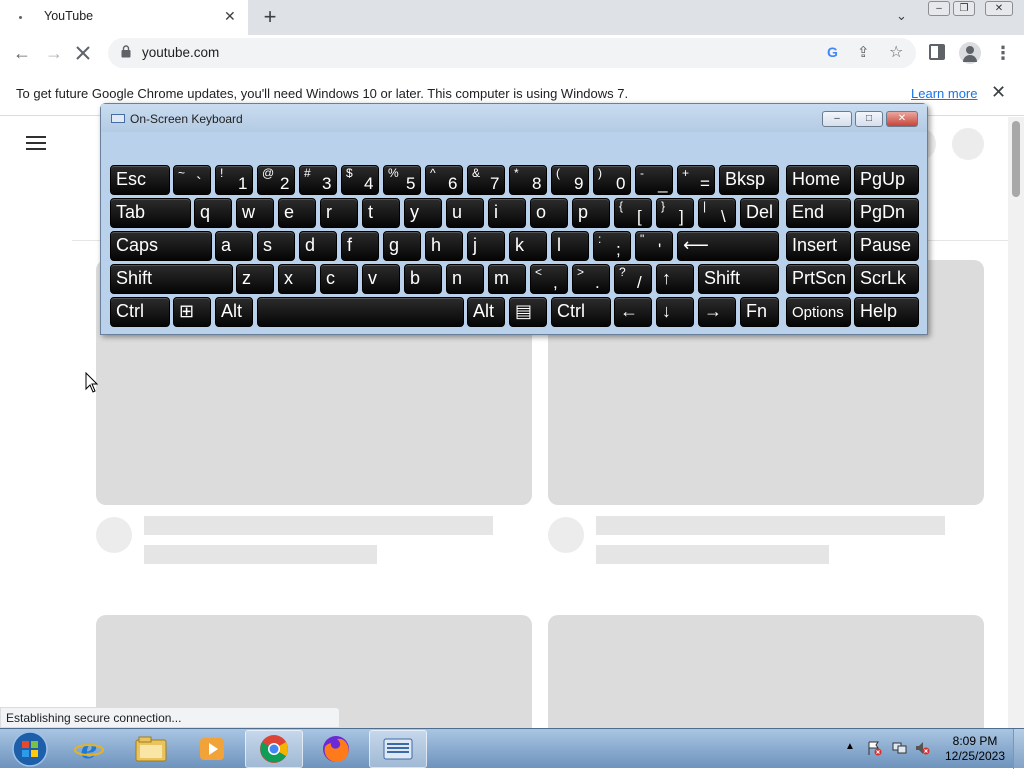 The height and width of the screenshot is (769, 1024). I want to click on key-lbracket: {[, so click(633, 213).